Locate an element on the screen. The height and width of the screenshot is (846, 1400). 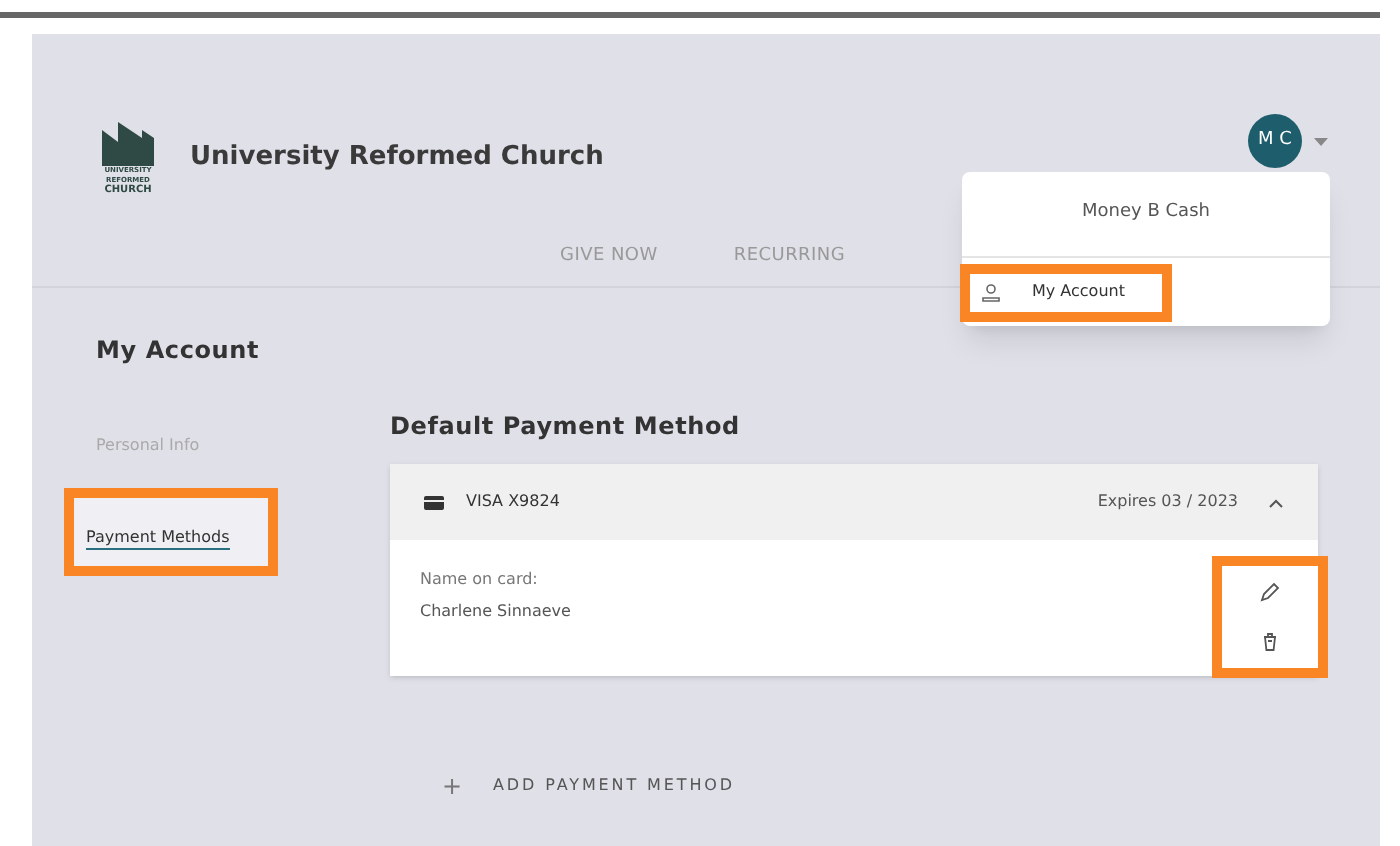
section-title: My Account is located at coordinates (179, 351).